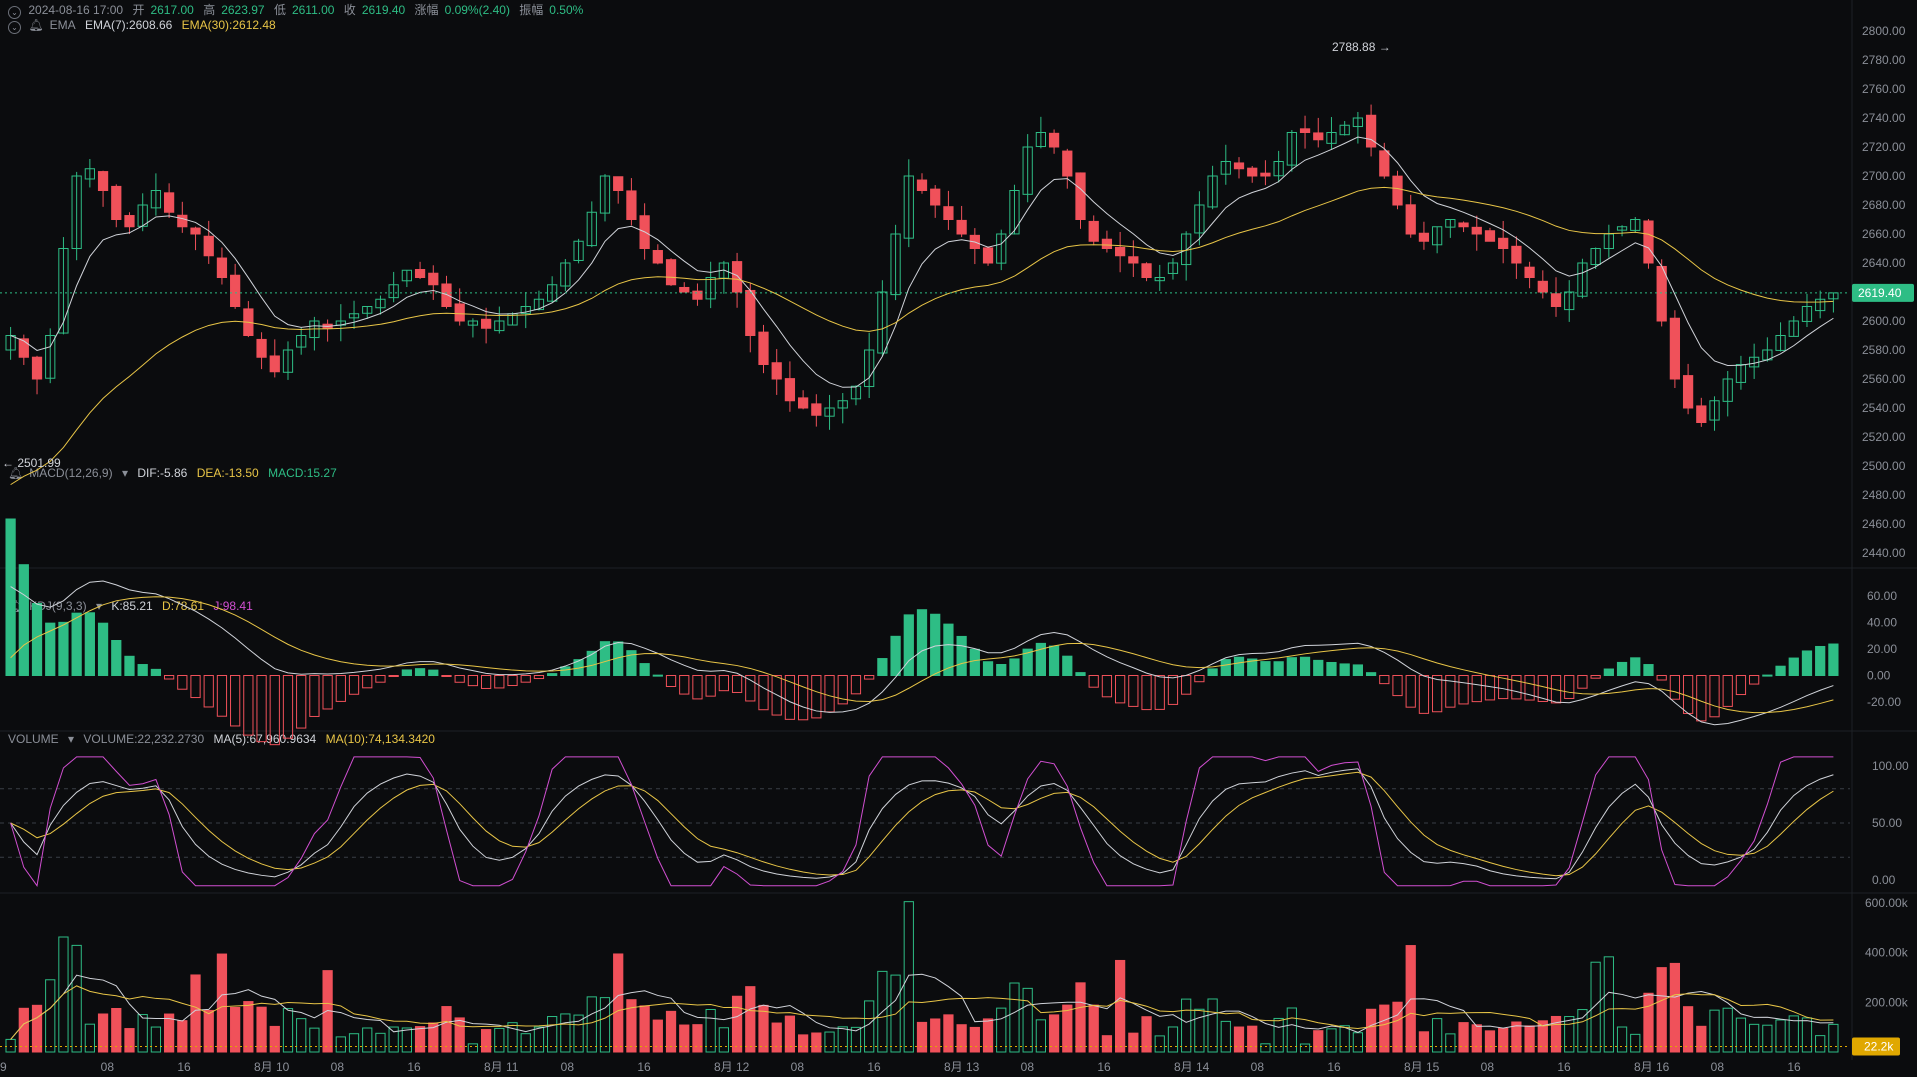 The width and height of the screenshot is (1917, 1077). I want to click on price-tick-label: 2440.00, so click(1884, 553).